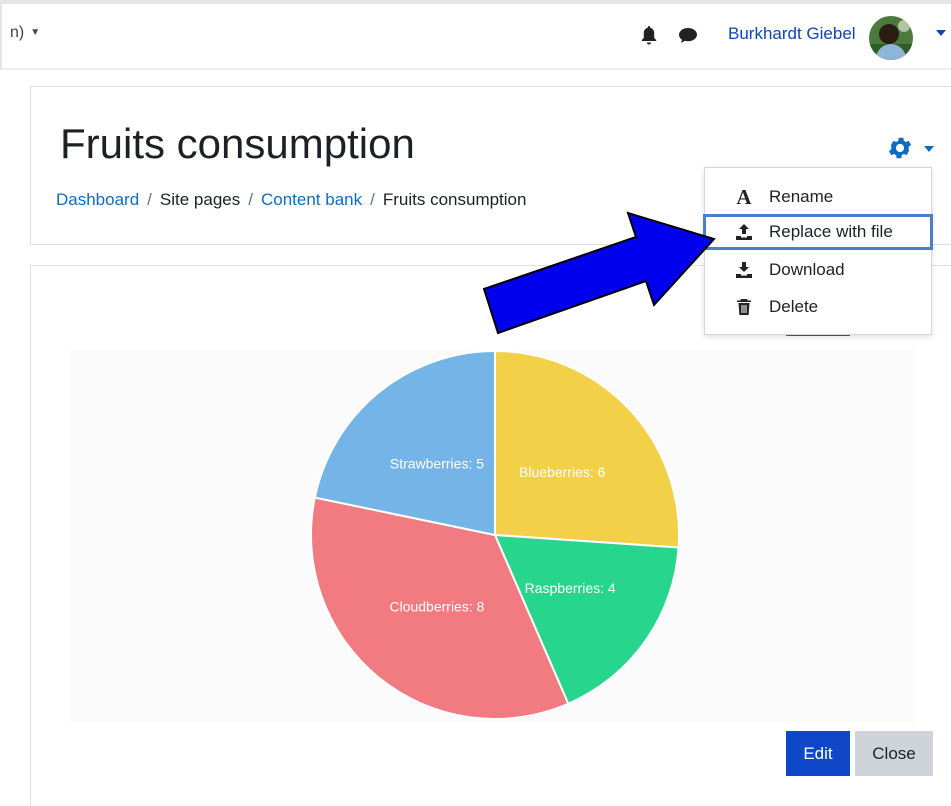  I want to click on pie-label-blueberries: Blueberries: 6, so click(562, 472).